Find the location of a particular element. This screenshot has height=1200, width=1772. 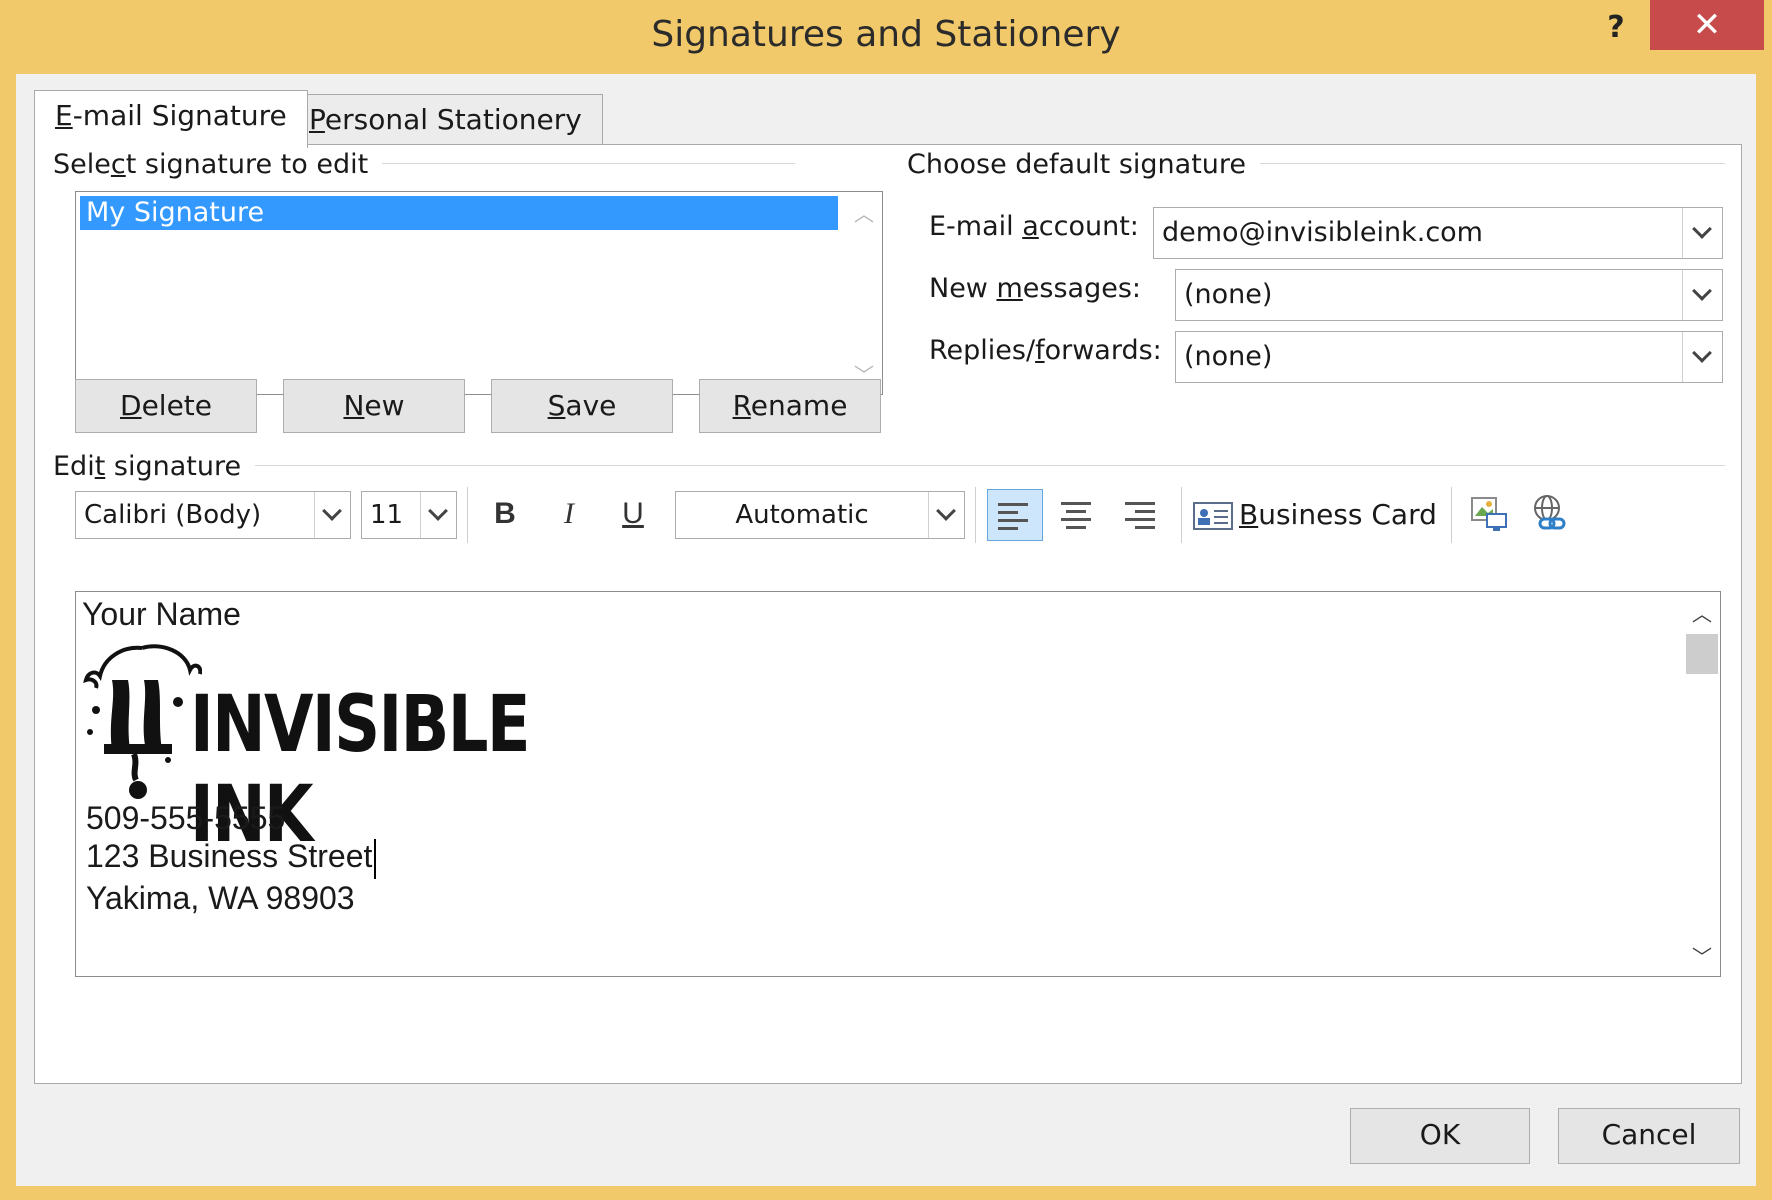

business-card-icon is located at coordinates (1213, 516).